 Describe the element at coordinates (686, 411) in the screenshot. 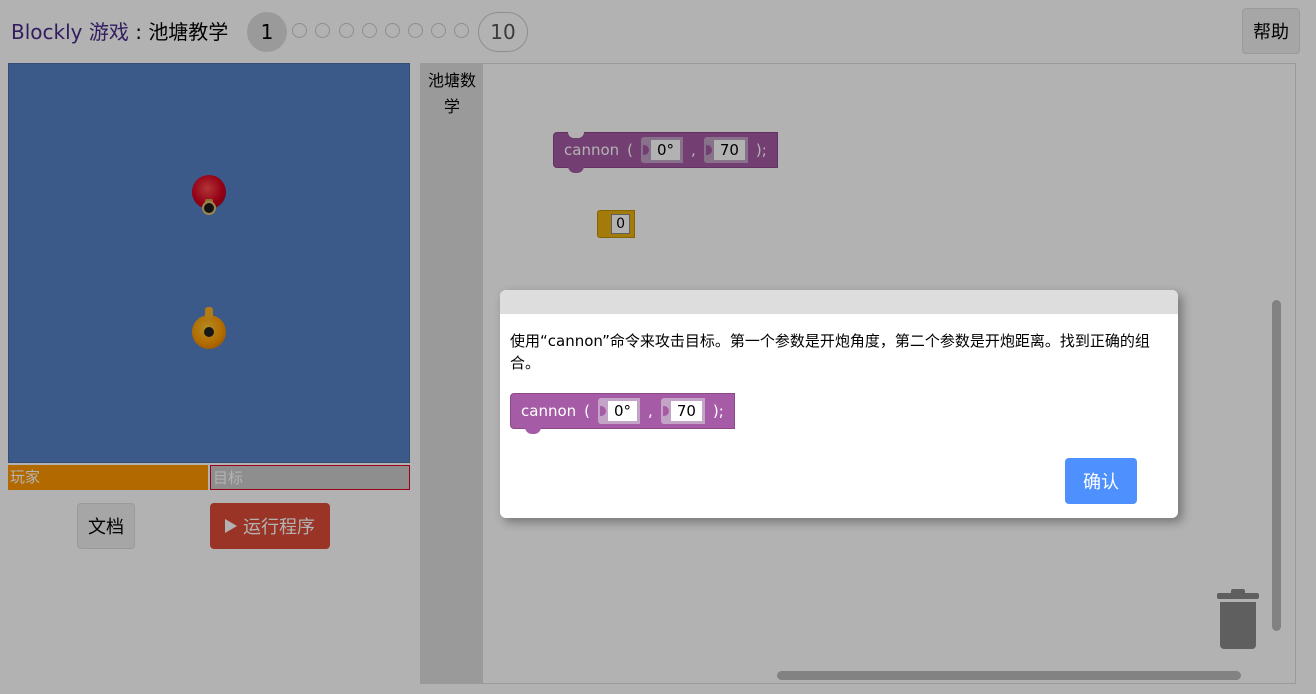

I see `distance-field: 70` at that location.